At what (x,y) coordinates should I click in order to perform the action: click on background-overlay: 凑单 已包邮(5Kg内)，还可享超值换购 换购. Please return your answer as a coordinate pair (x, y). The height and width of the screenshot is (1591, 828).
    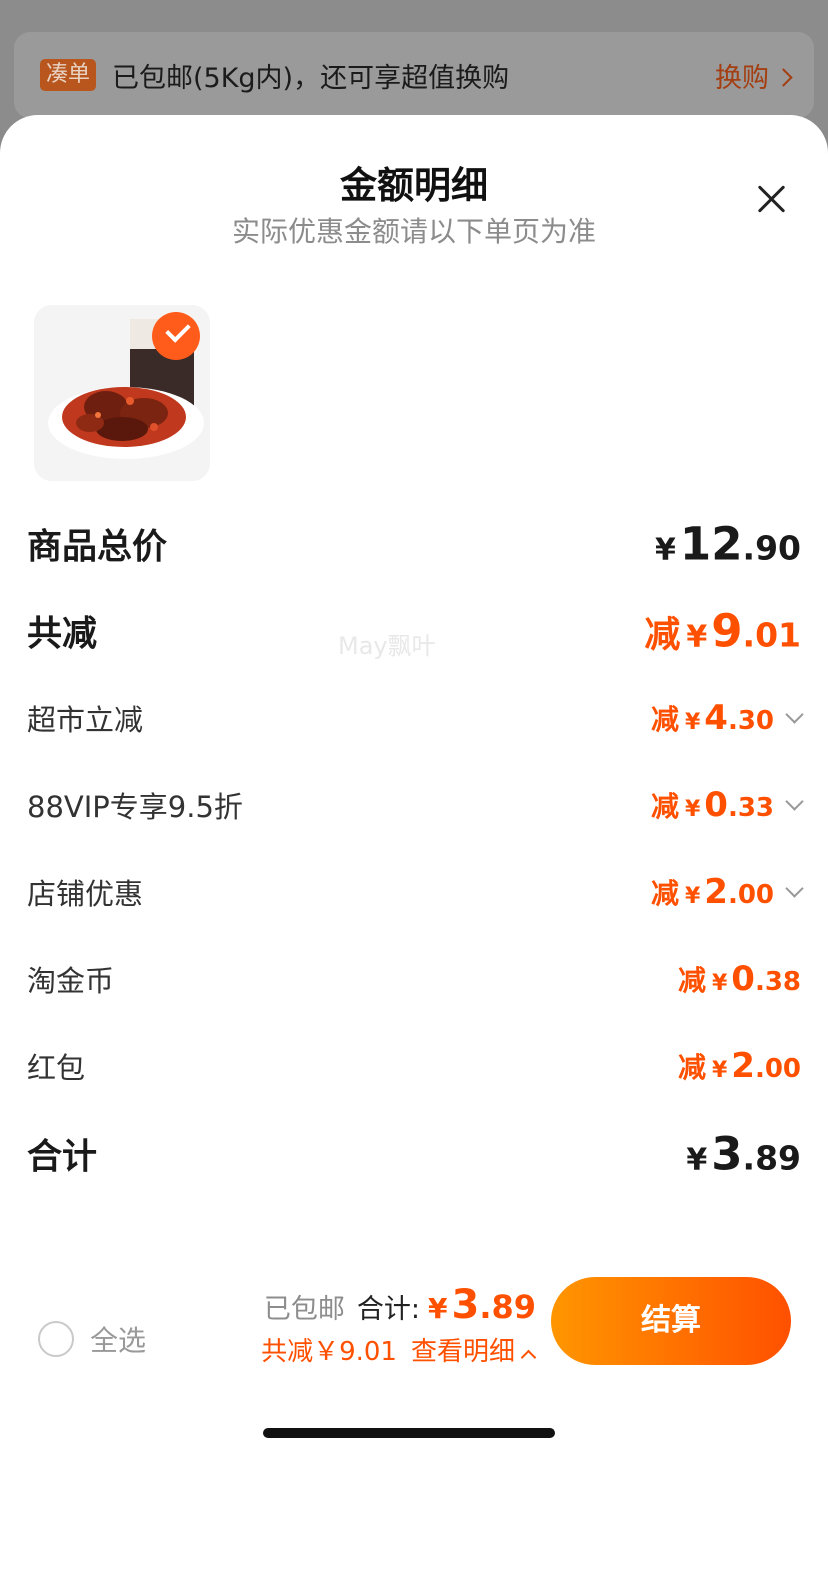
    Looking at the image, I should click on (414, 65).